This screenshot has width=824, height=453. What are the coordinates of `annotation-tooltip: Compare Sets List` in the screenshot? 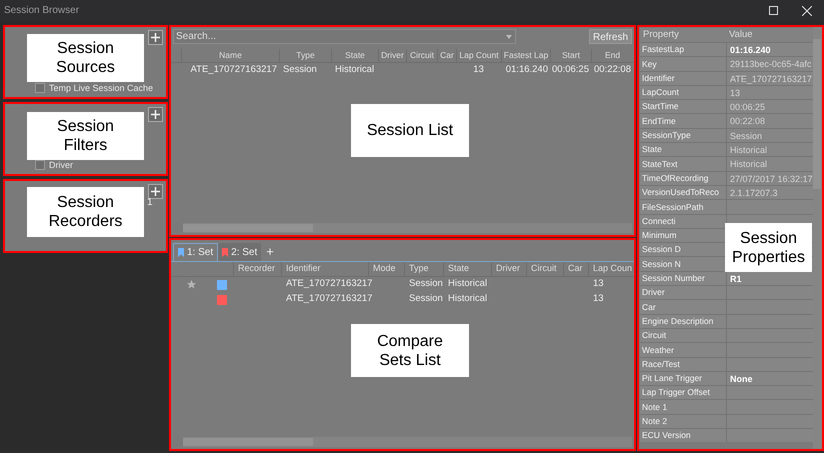 It's located at (410, 350).